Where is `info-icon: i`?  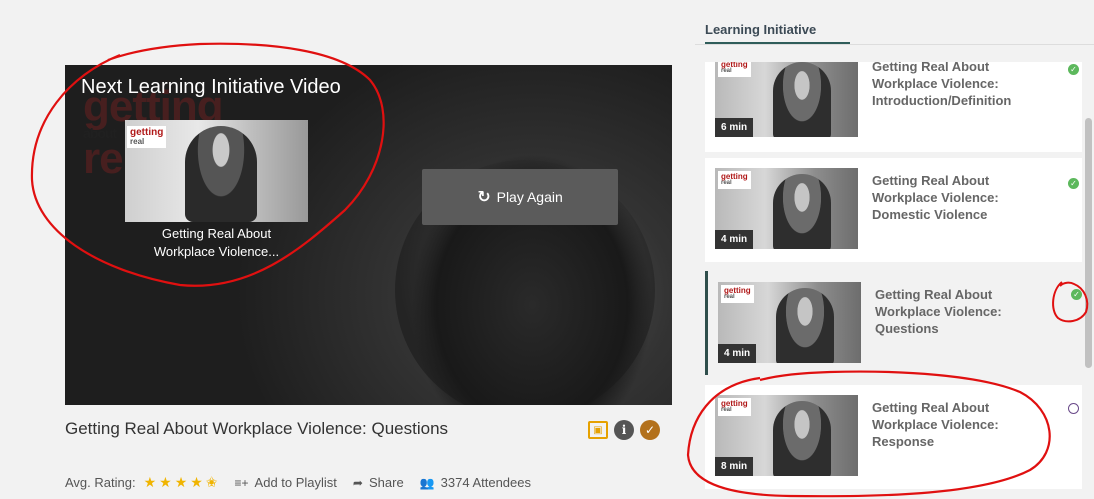 info-icon: i is located at coordinates (624, 430).